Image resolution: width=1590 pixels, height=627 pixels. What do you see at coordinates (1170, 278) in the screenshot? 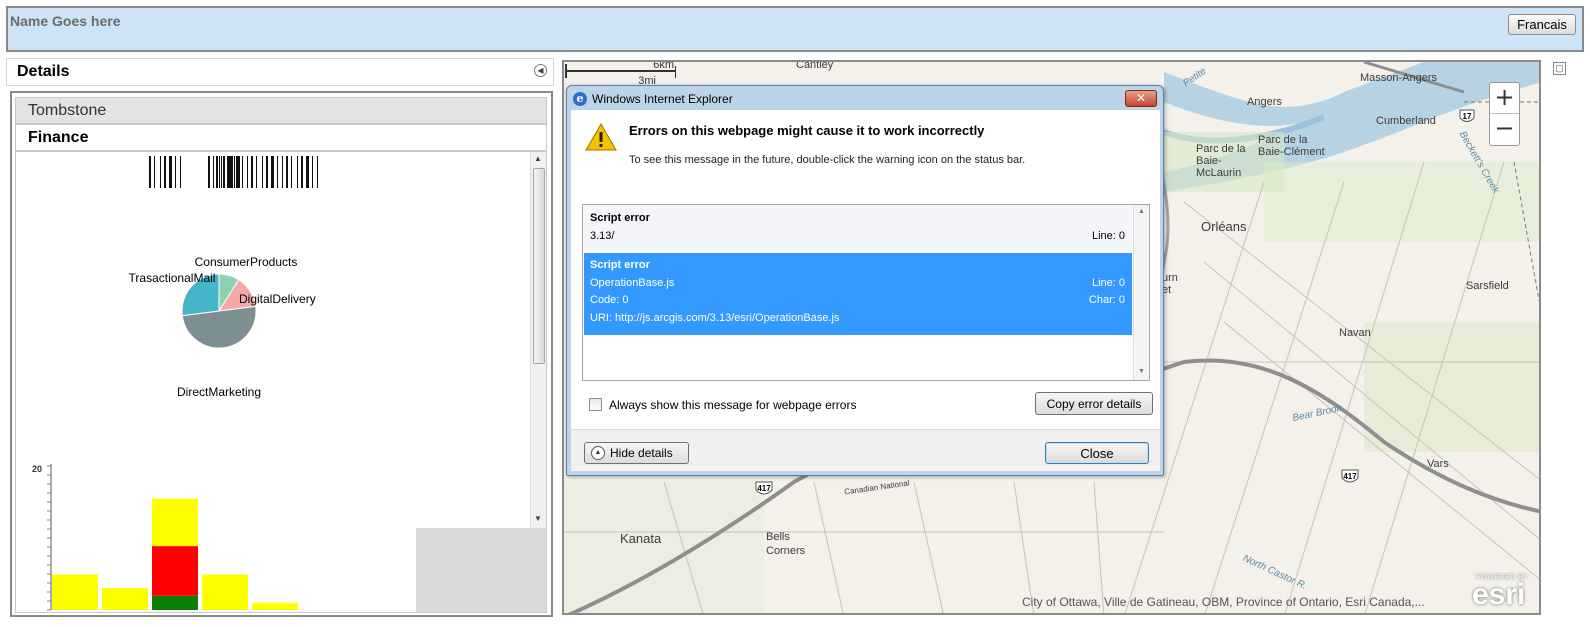
I see `map-label-urn: urn` at bounding box center [1170, 278].